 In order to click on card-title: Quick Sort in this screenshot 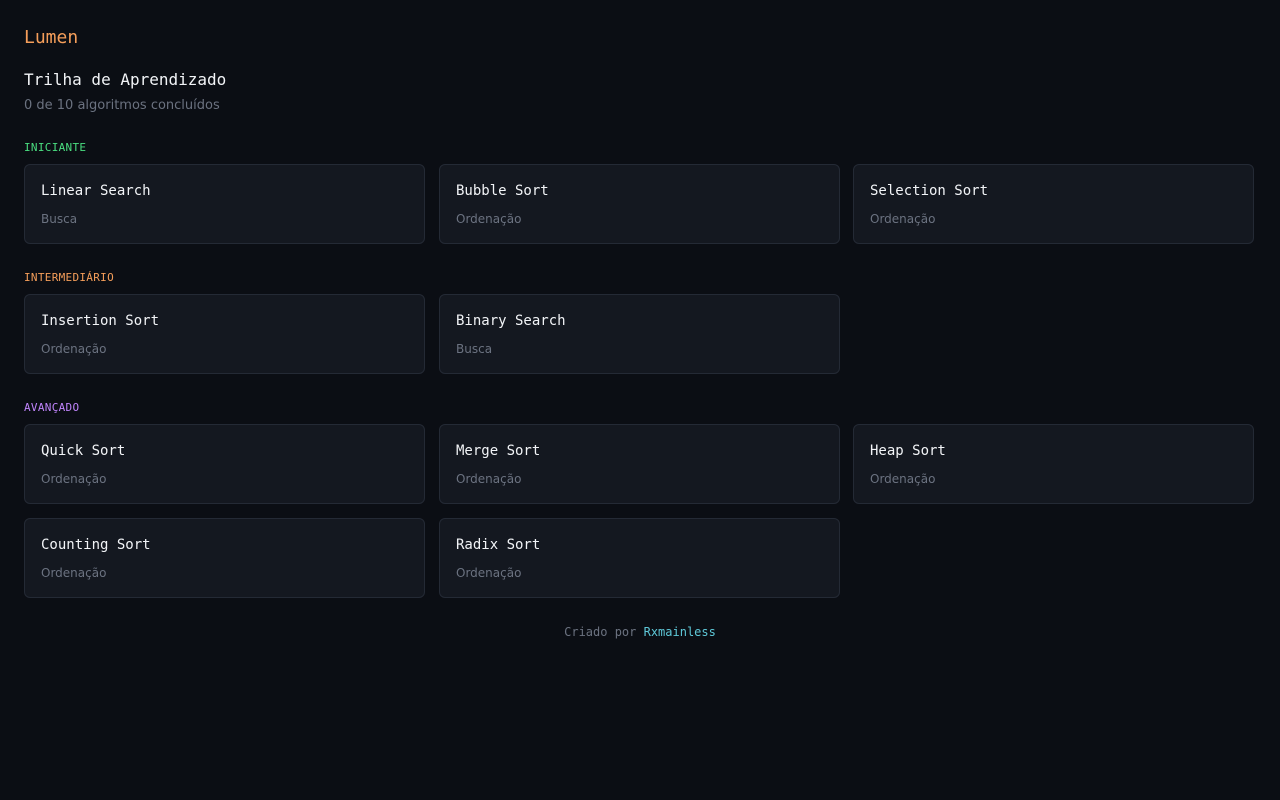, I will do `click(83, 451)`.